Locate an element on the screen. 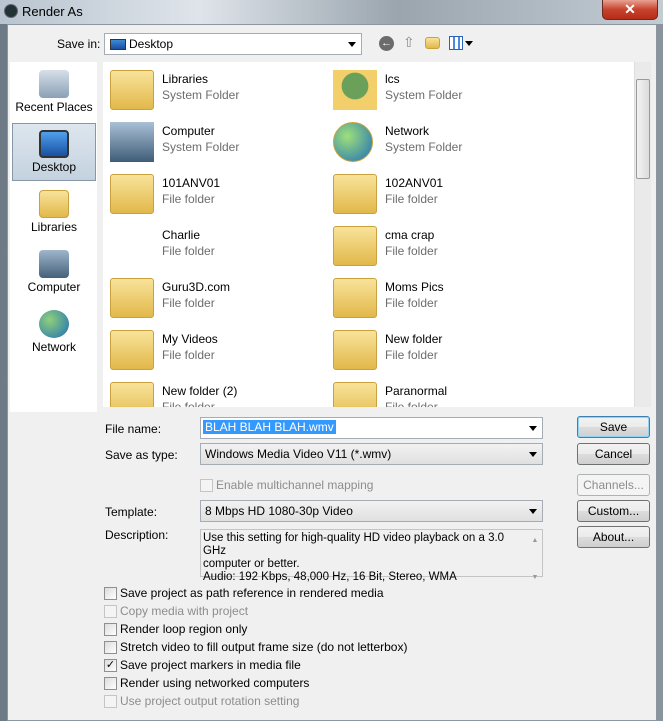  multichannel-checkbox: Enable multichannel mapping is located at coordinates (286, 486).